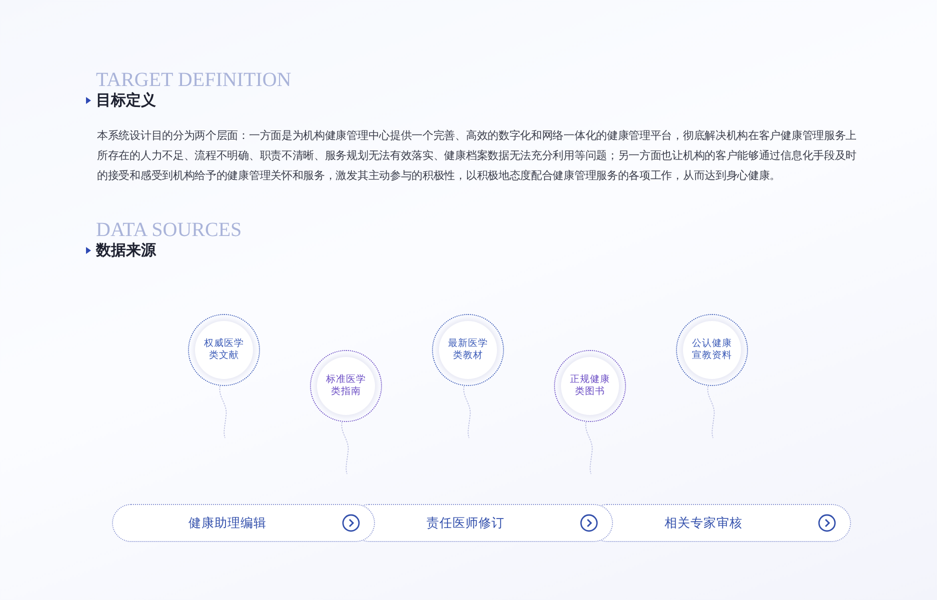  What do you see at coordinates (468, 344) in the screenshot?
I see `source-label: 最新医学` at bounding box center [468, 344].